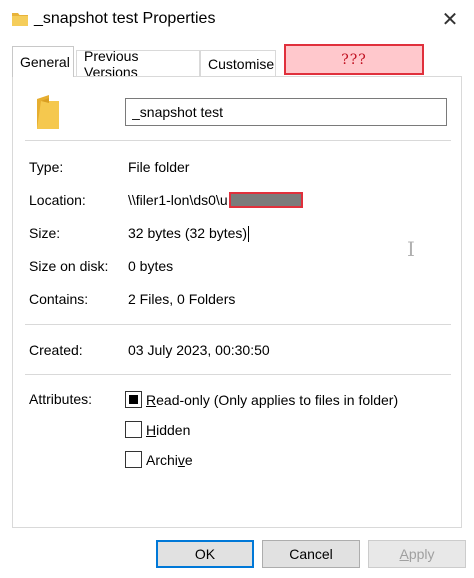 This screenshot has width=474, height=578. I want to click on close-button: ✕, so click(450, 19).